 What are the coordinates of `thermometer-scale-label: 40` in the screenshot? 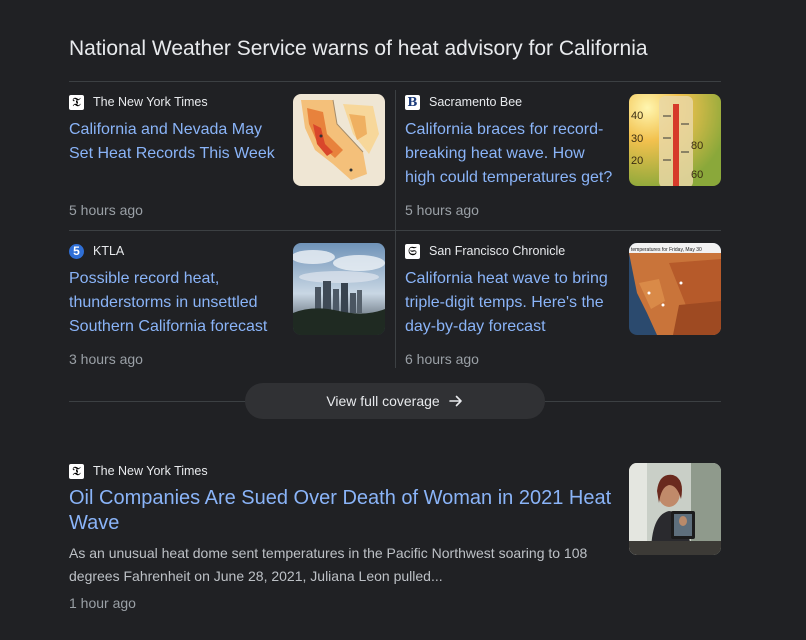 It's located at (637, 116).